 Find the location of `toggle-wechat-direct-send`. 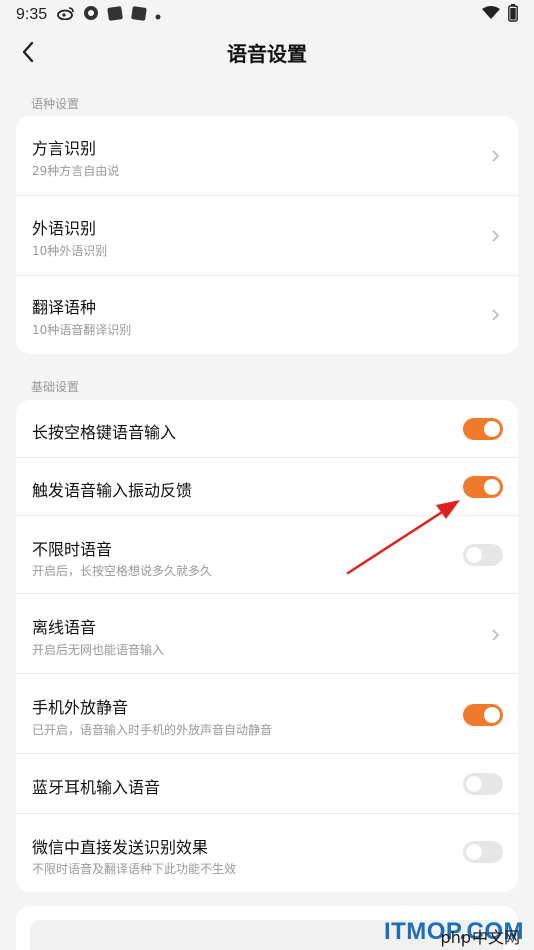

toggle-wechat-direct-send is located at coordinates (483, 852).